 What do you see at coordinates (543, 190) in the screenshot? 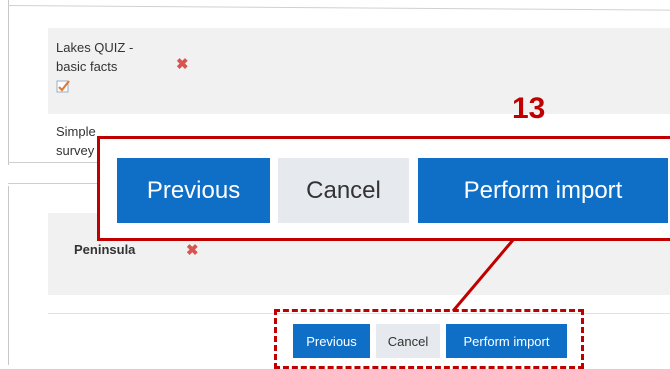
I see `perform-import-button-zoomed: Perform import` at bounding box center [543, 190].